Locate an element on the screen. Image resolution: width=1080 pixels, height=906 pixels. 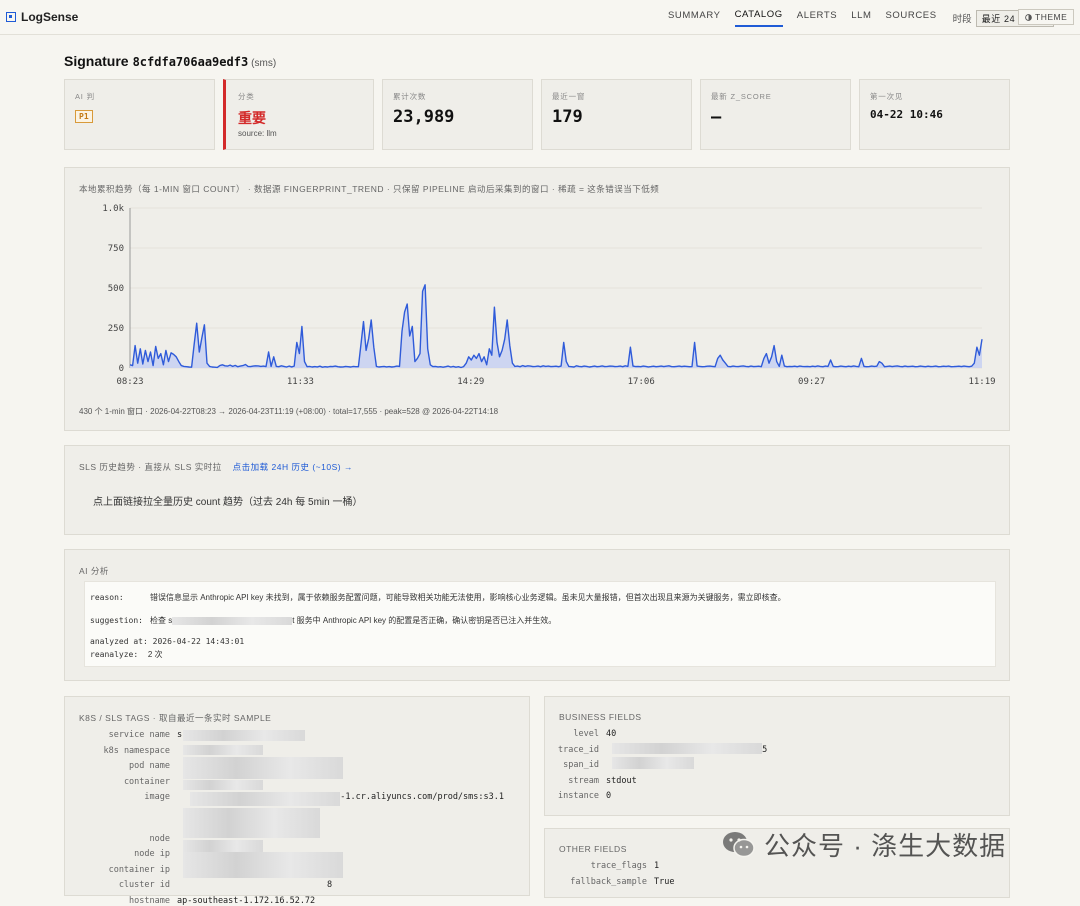
load-history-link: 点击加载 24H 历史 (~10S) → is located at coordinates (293, 467).